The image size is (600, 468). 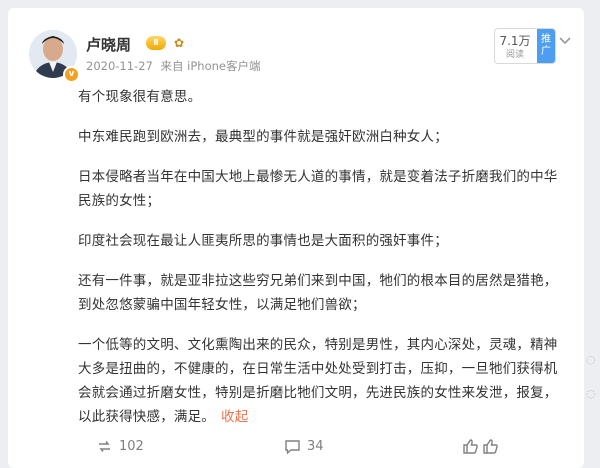 I want to click on comment-count: 34, so click(x=315, y=446).